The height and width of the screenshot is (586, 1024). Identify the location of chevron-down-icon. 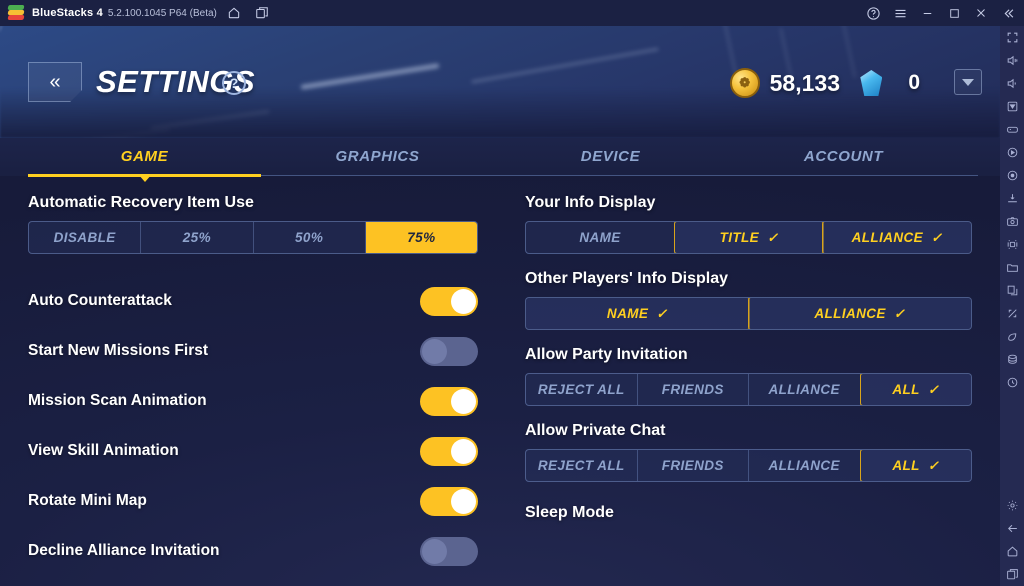
(968, 82).